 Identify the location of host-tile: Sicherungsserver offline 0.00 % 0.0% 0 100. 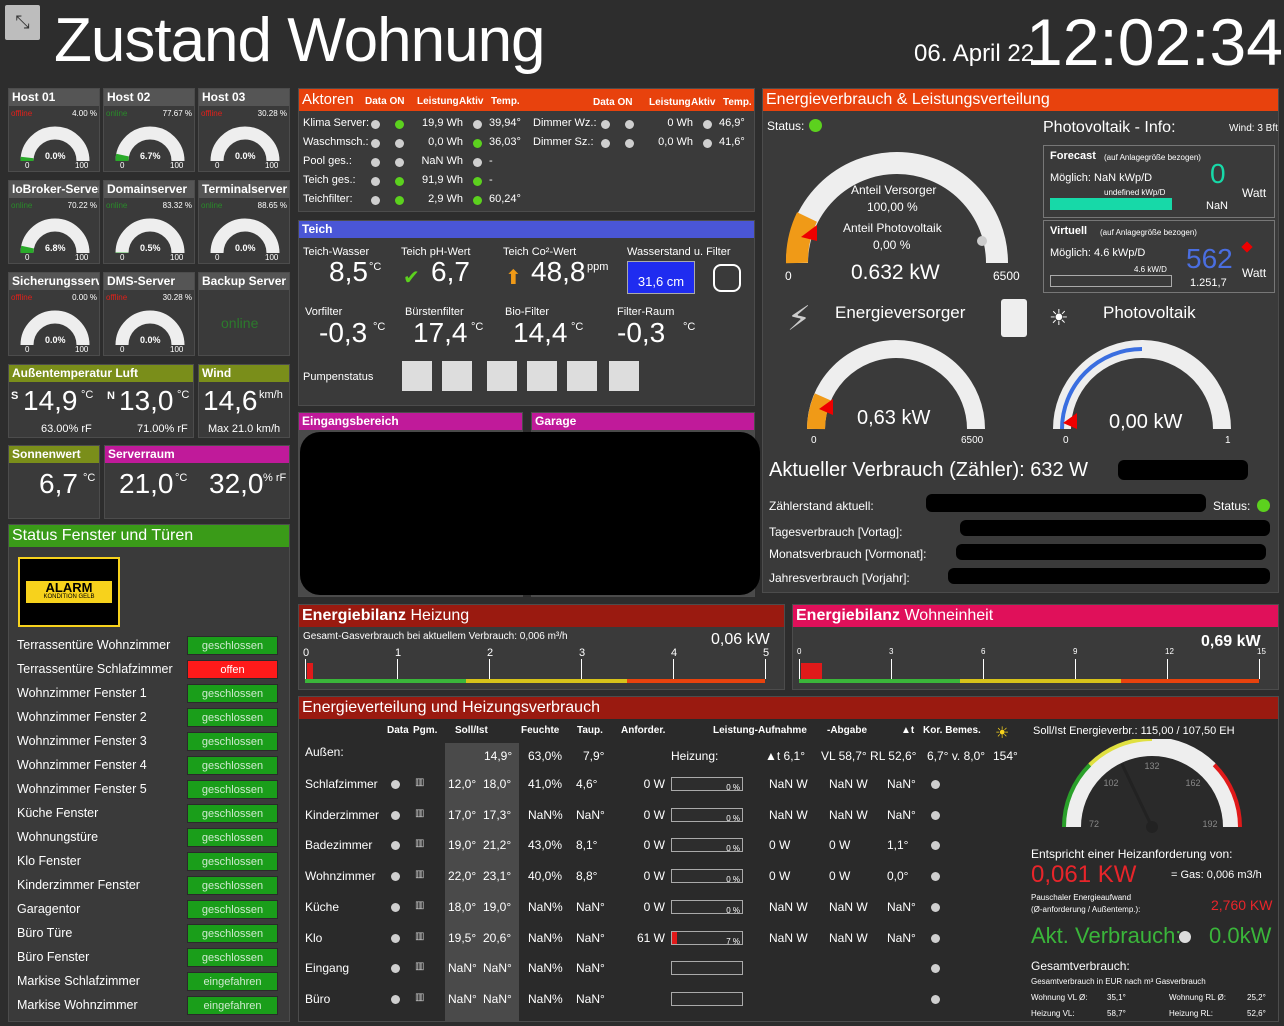
(54, 314).